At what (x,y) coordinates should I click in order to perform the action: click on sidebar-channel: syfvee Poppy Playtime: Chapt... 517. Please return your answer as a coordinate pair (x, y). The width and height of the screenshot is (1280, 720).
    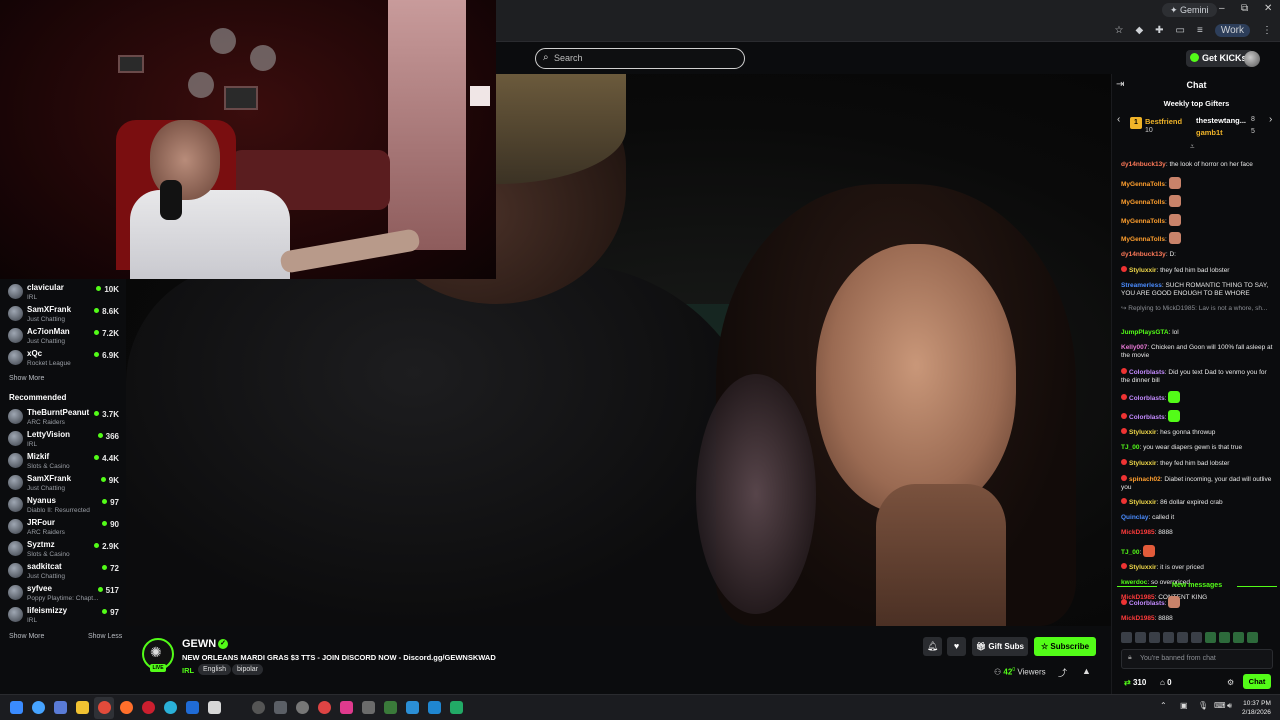
    Looking at the image, I should click on (65, 594).